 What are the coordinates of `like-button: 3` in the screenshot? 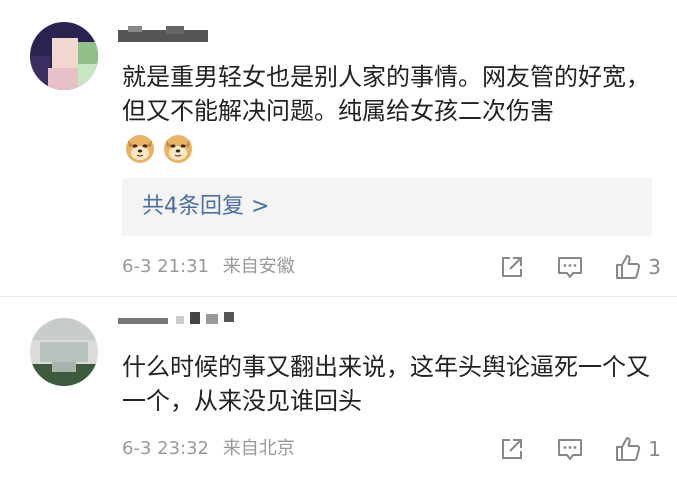 It's located at (637, 267).